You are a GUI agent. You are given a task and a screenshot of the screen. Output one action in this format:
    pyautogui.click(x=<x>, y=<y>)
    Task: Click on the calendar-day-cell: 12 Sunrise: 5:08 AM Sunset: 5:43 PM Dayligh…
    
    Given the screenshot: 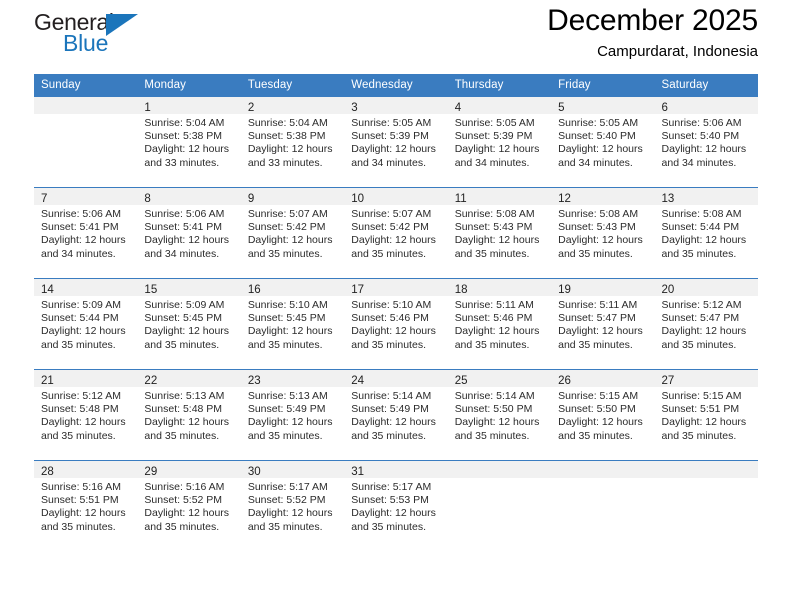 What is the action you would take?
    pyautogui.click(x=603, y=233)
    